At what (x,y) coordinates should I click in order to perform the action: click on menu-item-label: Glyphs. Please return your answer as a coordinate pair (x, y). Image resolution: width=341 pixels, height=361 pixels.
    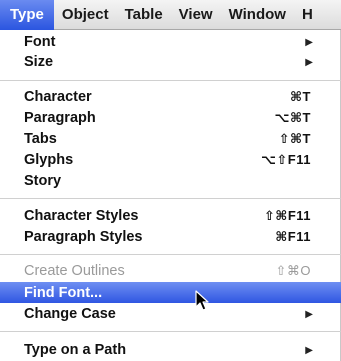
    Looking at the image, I should click on (49, 160).